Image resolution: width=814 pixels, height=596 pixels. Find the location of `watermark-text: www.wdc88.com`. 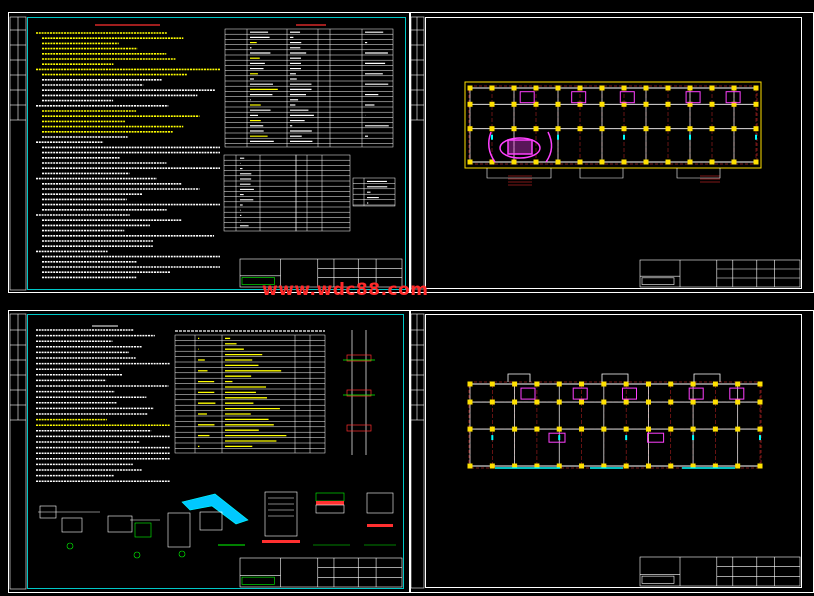

watermark-text: www.wdc88.com is located at coordinates (345, 290).